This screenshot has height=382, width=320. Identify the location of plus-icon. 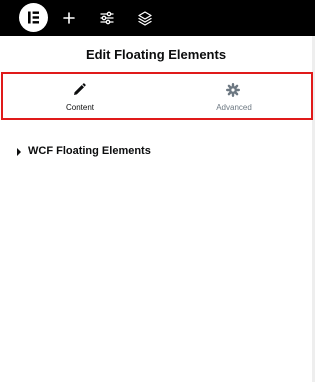
(69, 18).